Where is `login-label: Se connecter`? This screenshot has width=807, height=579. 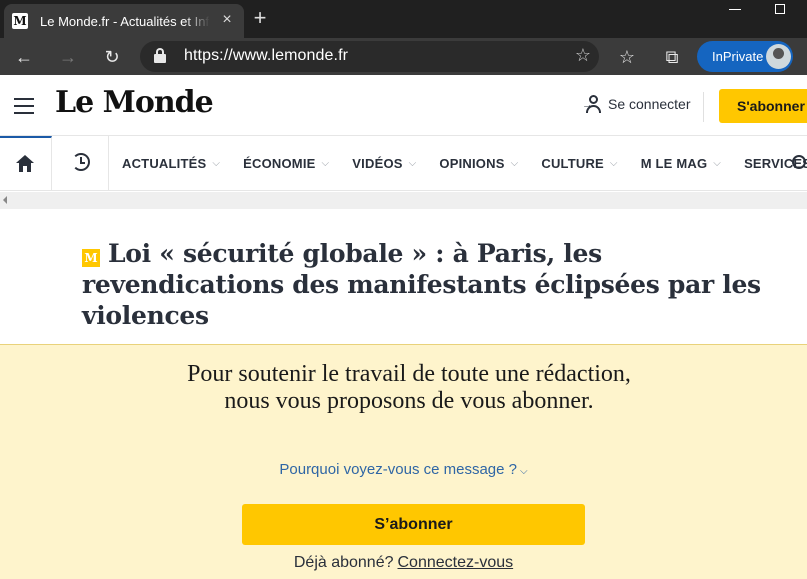
login-label: Se connecter is located at coordinates (649, 104).